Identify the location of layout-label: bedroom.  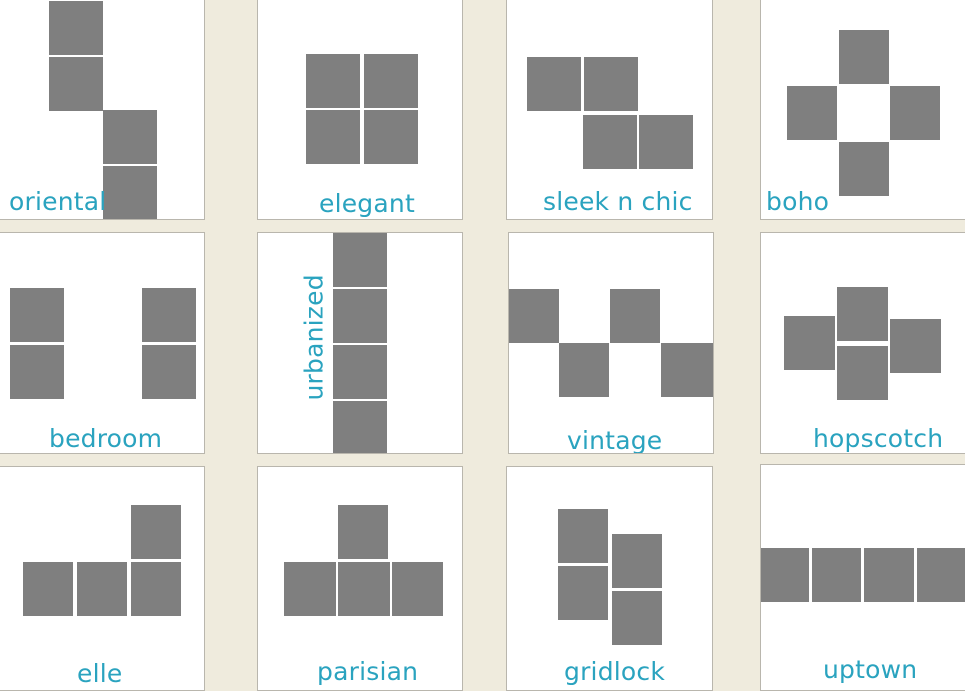
(106, 438).